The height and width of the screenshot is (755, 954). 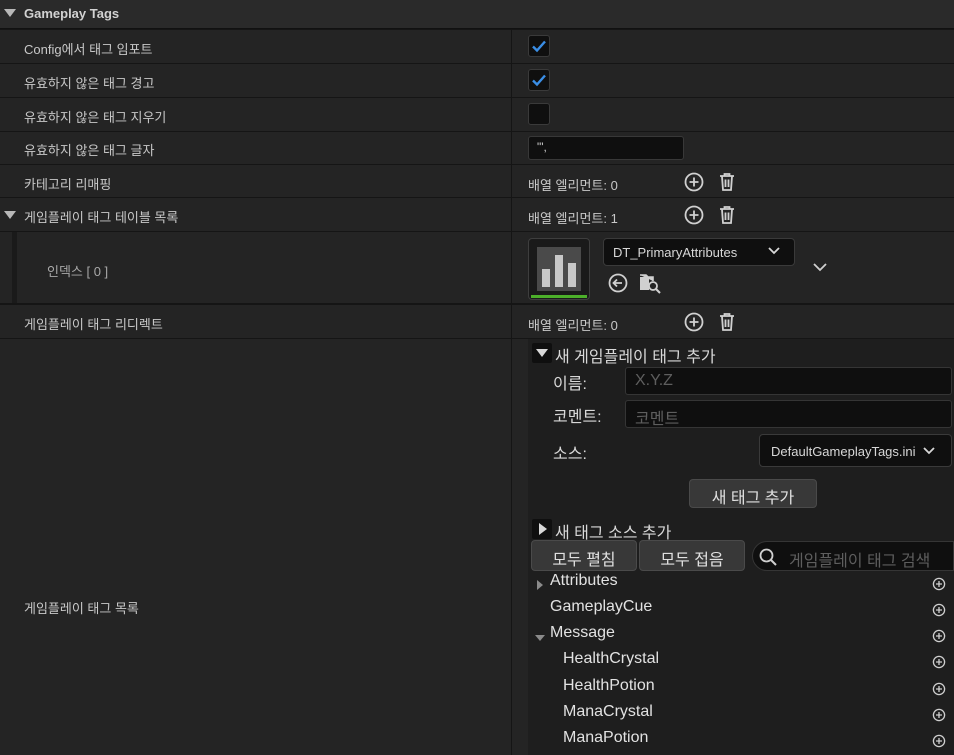 I want to click on use-selected-asset-icon, so click(x=618, y=283).